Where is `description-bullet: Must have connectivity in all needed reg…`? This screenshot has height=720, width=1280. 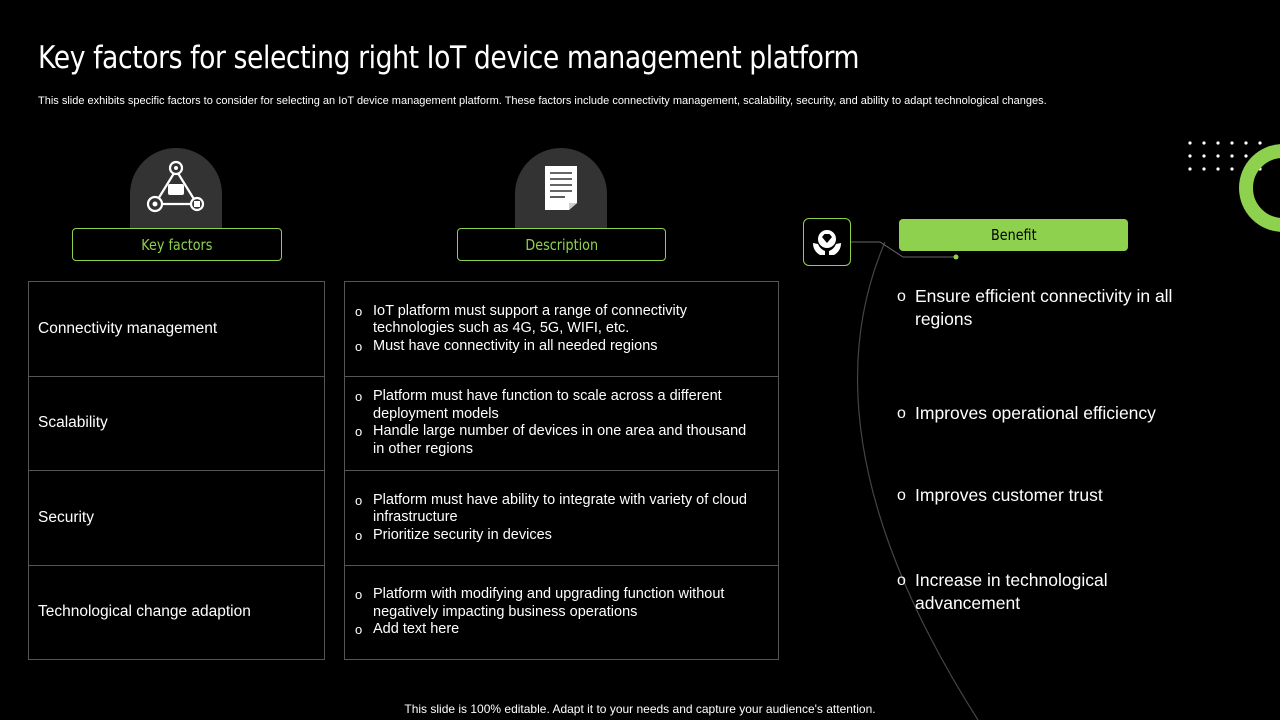 description-bullet: Must have connectivity in all needed reg… is located at coordinates (556, 347).